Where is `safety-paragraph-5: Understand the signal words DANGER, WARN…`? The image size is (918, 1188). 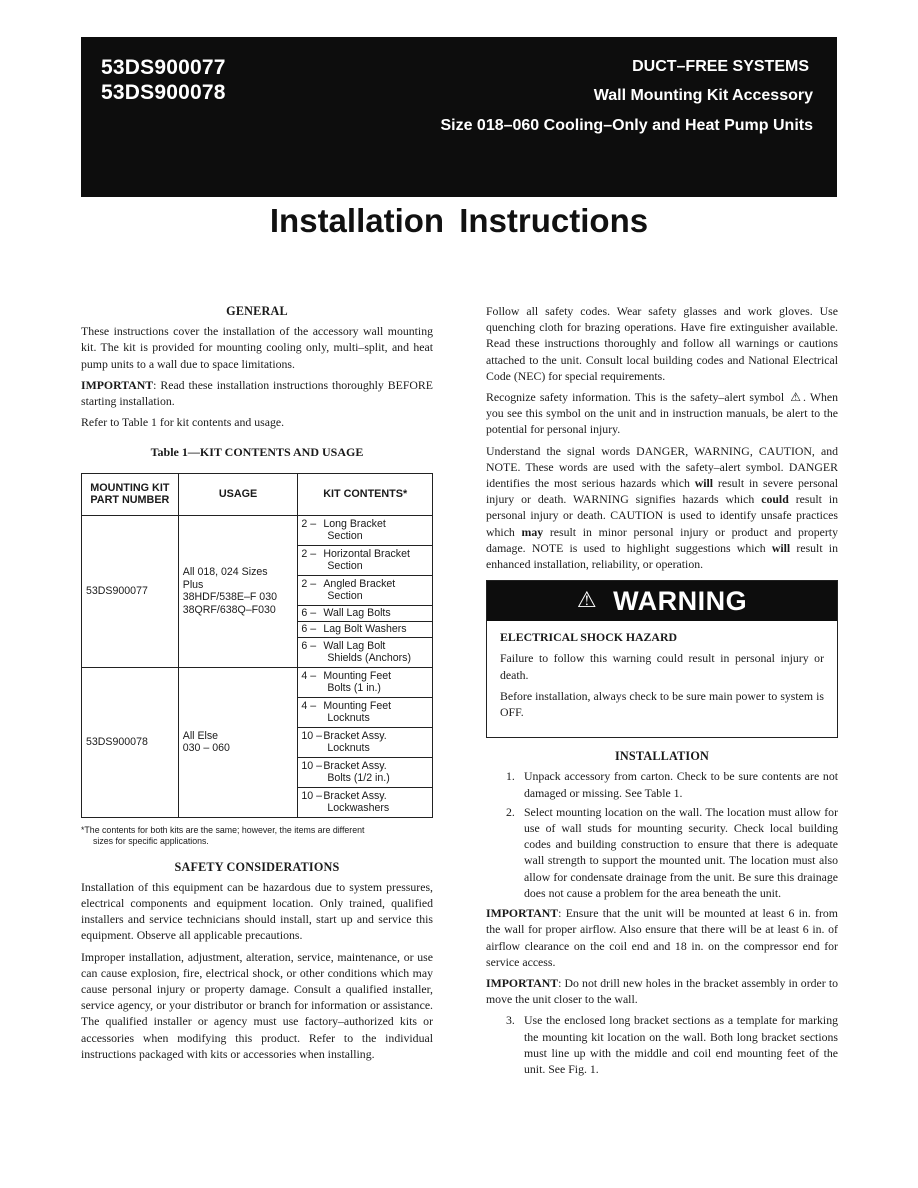
safety-paragraph-5: Understand the signal words DANGER, WARN… is located at coordinates (662, 508).